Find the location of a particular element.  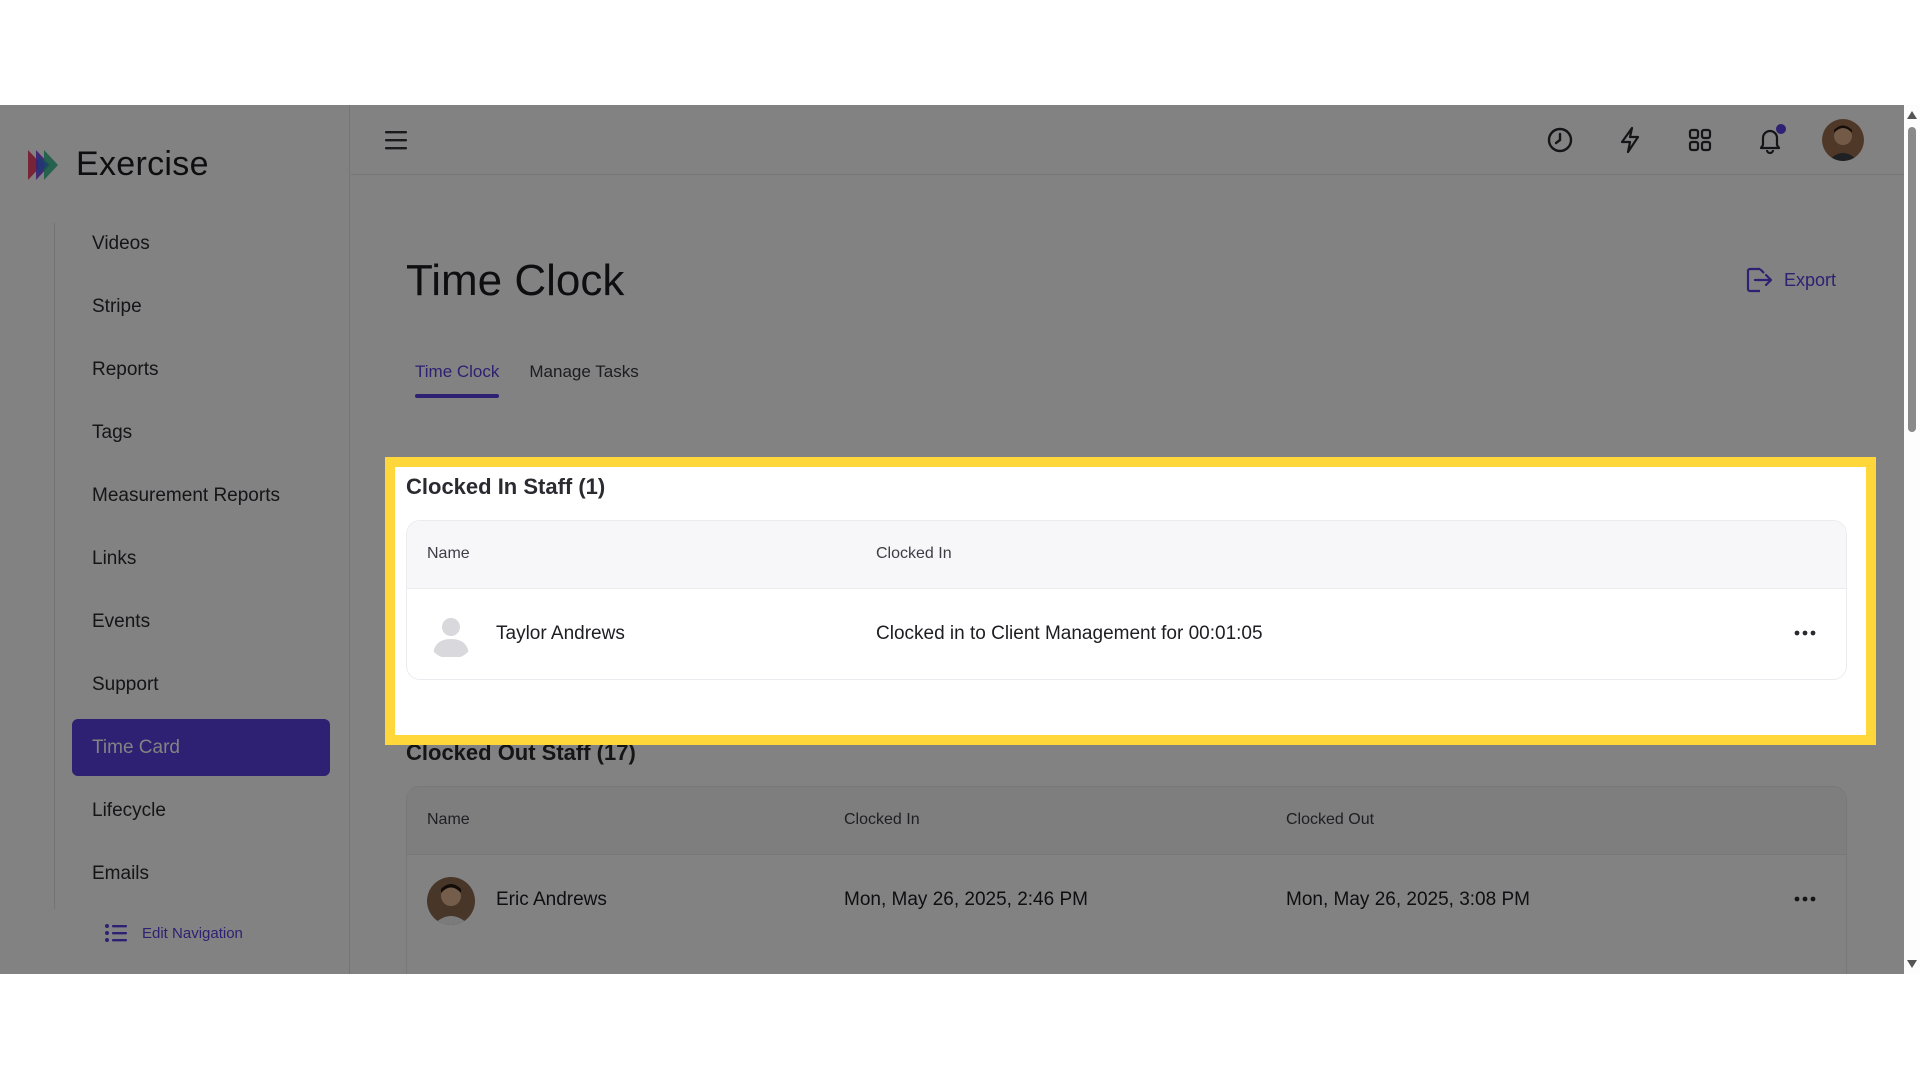

scroll-up-arrow is located at coordinates (1912, 115).